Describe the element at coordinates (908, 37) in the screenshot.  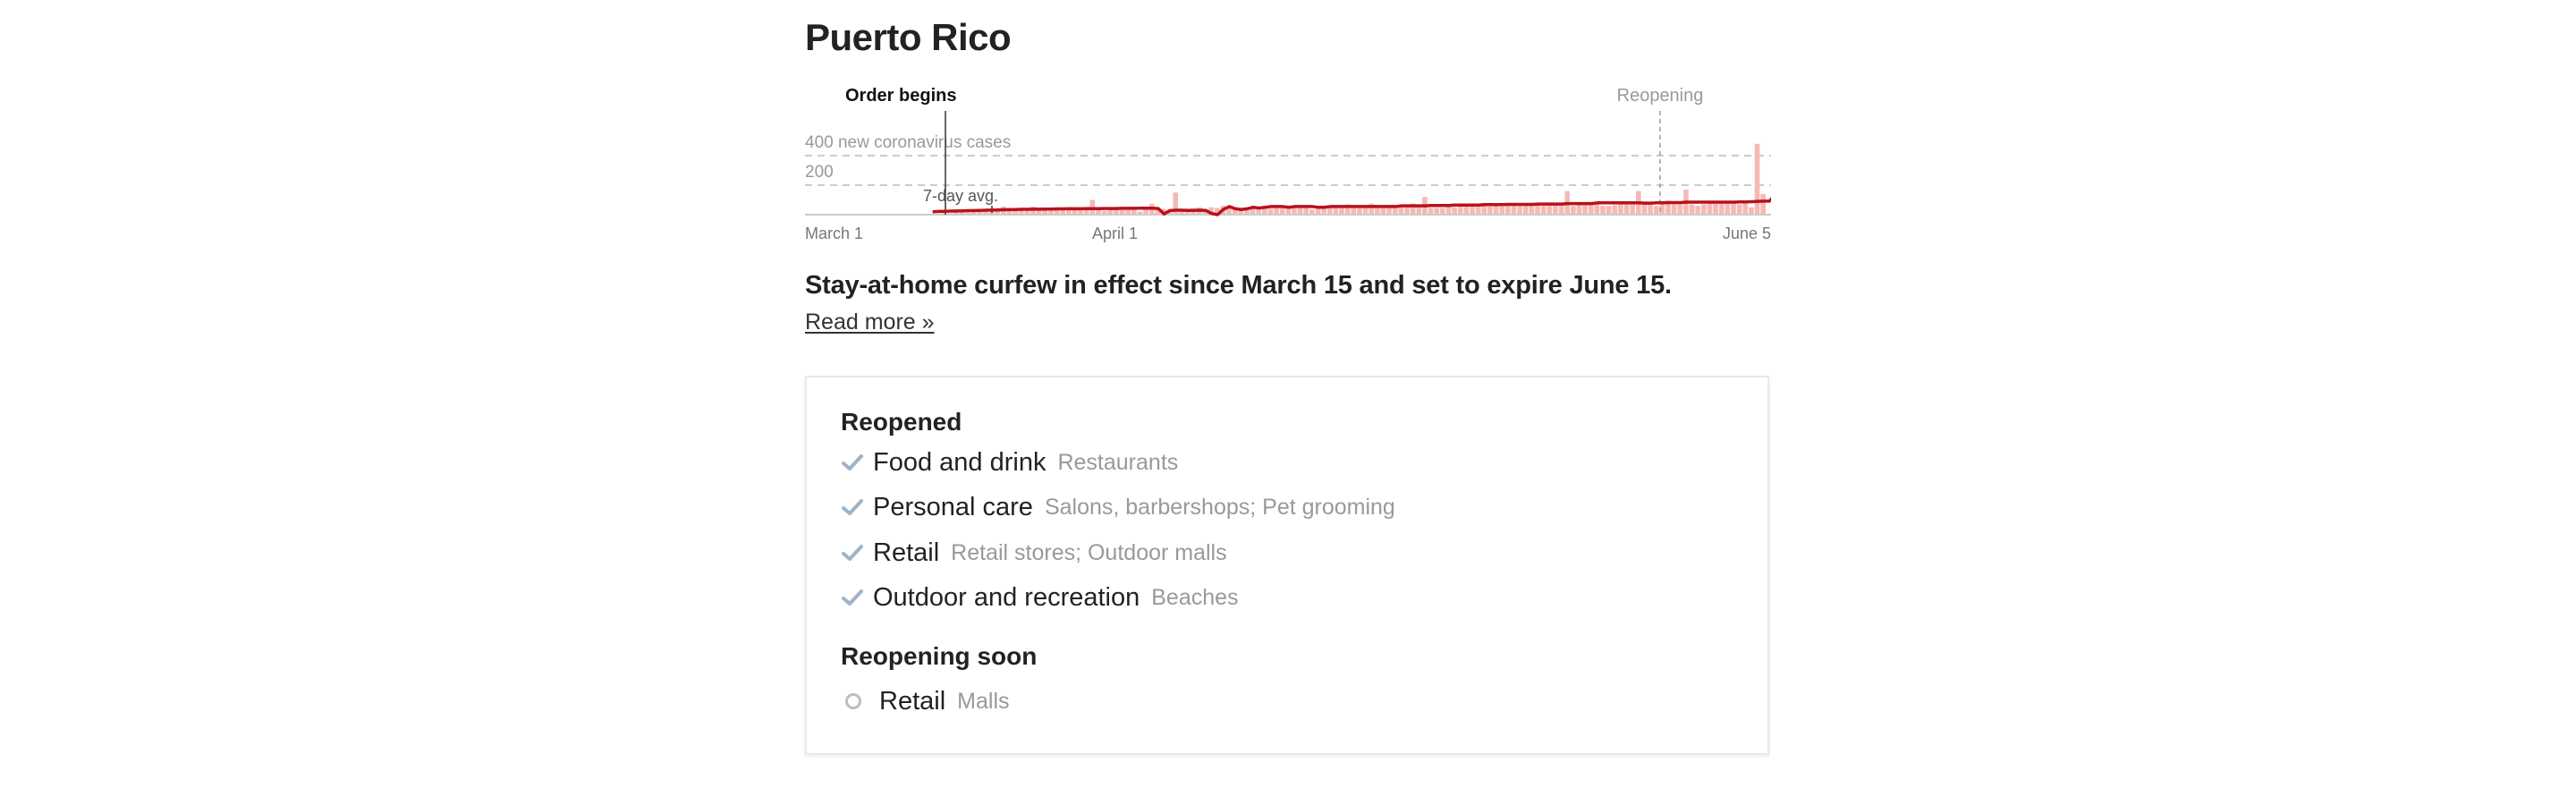
I see `state-title: Puerto Rico` at that location.